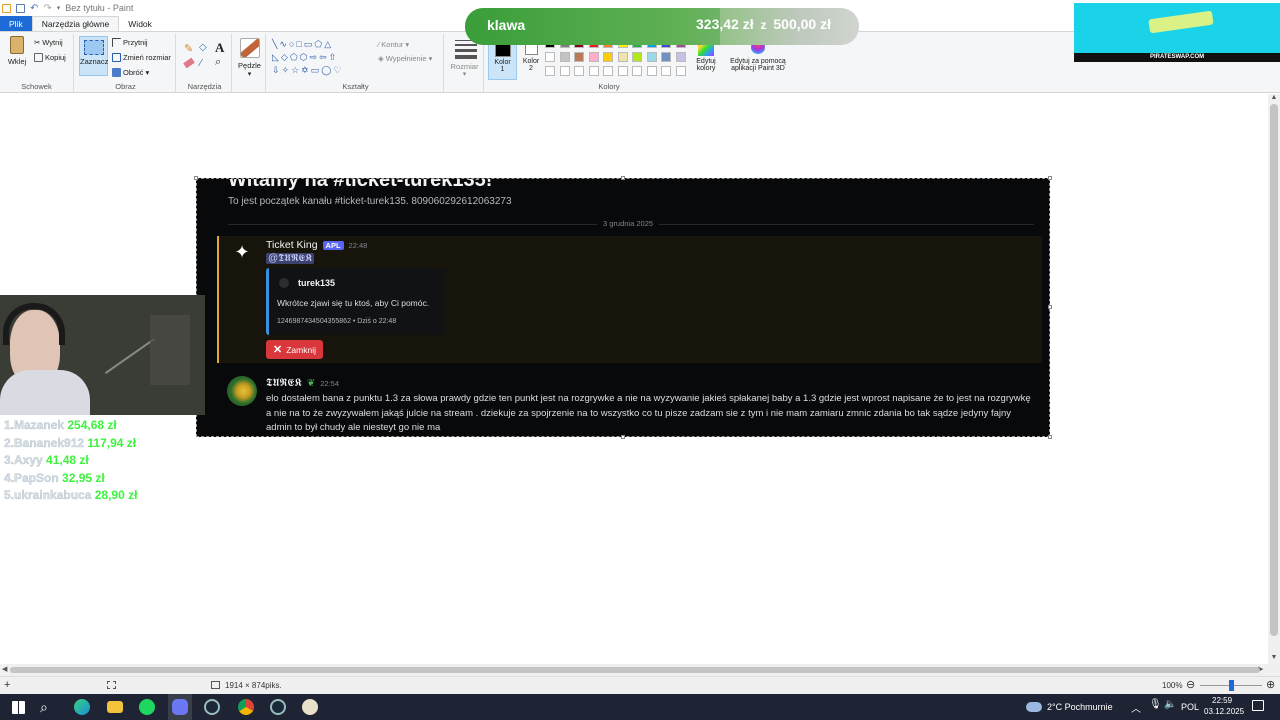  Describe the element at coordinates (287, 70) in the screenshot. I see `star4-shape-icon: ✧` at that location.